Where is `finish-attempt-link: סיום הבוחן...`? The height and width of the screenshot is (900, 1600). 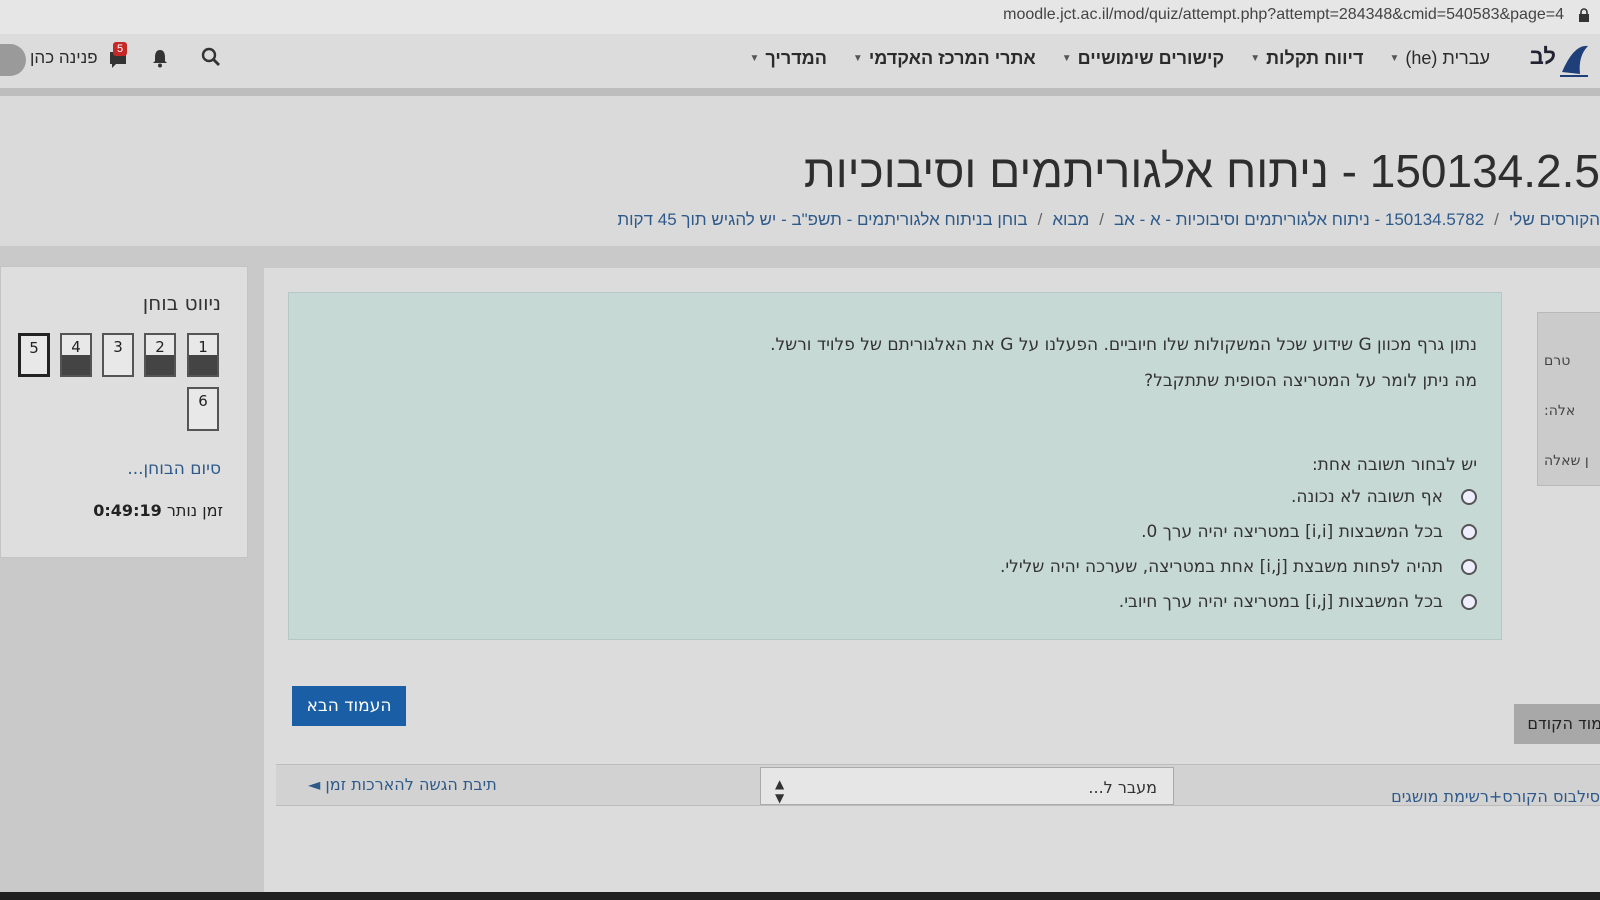
finish-attempt-link: סיום הבוחן... is located at coordinates (174, 469).